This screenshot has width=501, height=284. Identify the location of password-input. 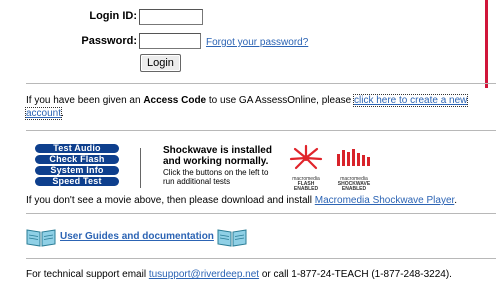
(170, 41).